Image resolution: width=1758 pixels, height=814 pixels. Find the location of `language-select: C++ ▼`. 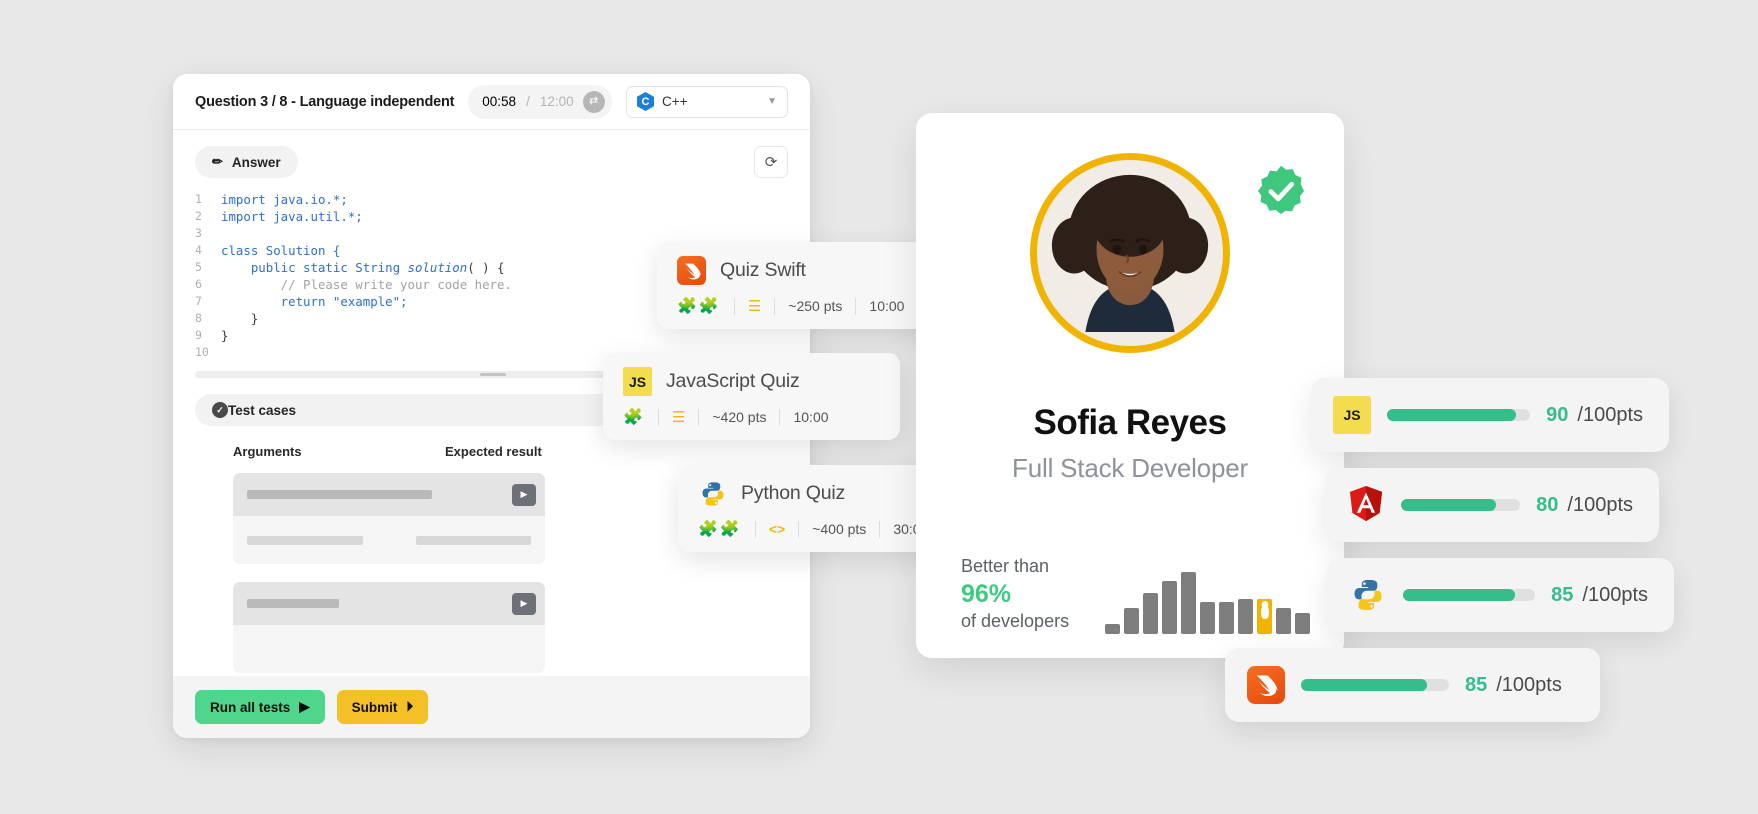

language-select: C++ ▼ is located at coordinates (707, 101).